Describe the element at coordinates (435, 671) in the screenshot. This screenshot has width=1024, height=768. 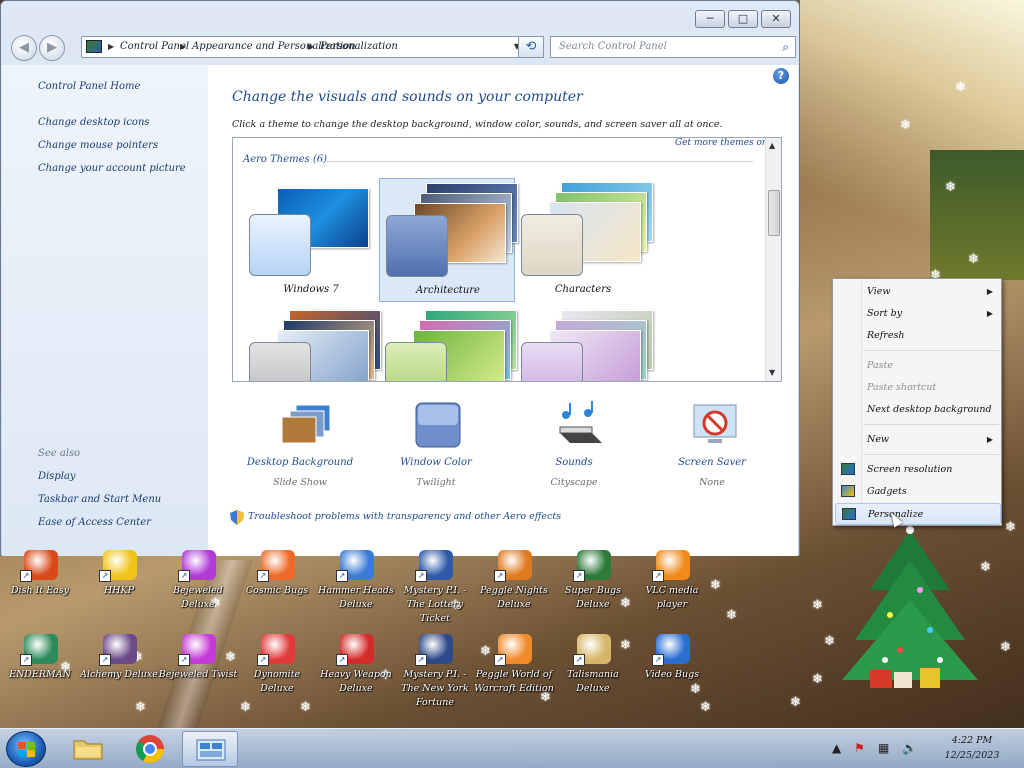
I see `desktop-icon: ↗ Mystery P.I. - The New York Fortune` at that location.